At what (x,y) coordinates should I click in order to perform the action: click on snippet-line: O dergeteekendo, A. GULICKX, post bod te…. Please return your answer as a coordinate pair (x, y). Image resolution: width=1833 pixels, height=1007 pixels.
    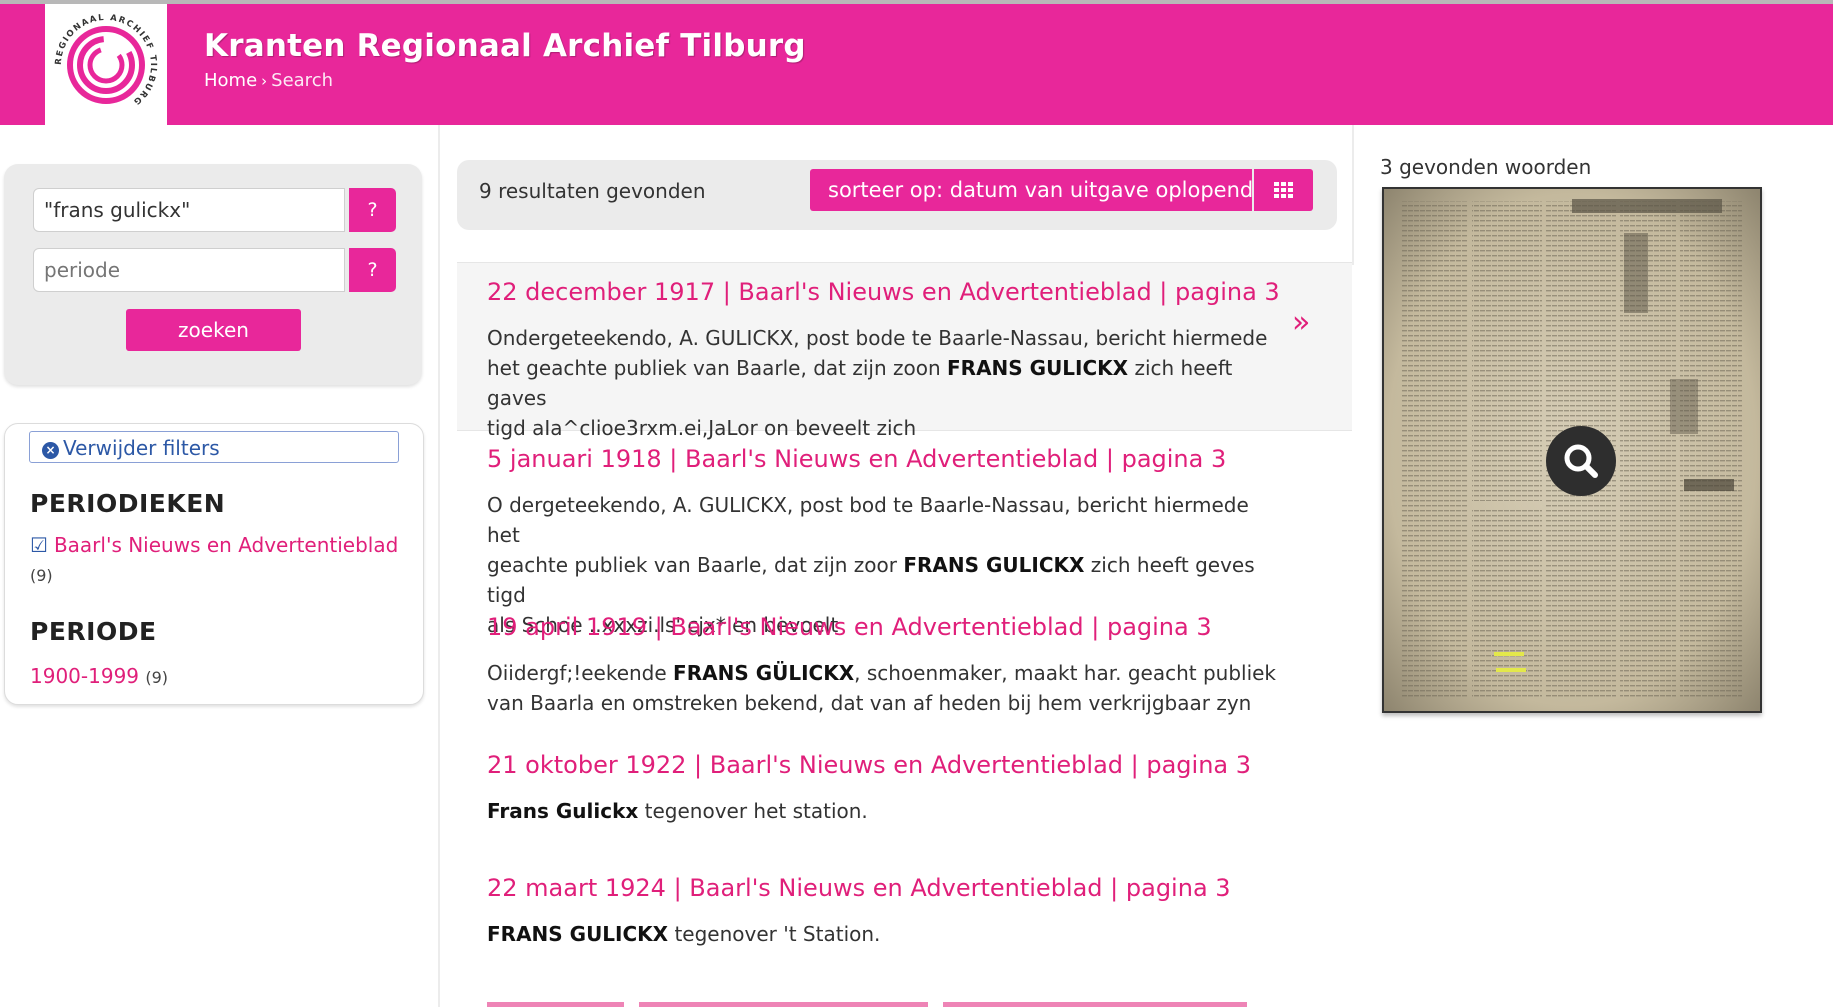
    Looking at the image, I should click on (868, 520).